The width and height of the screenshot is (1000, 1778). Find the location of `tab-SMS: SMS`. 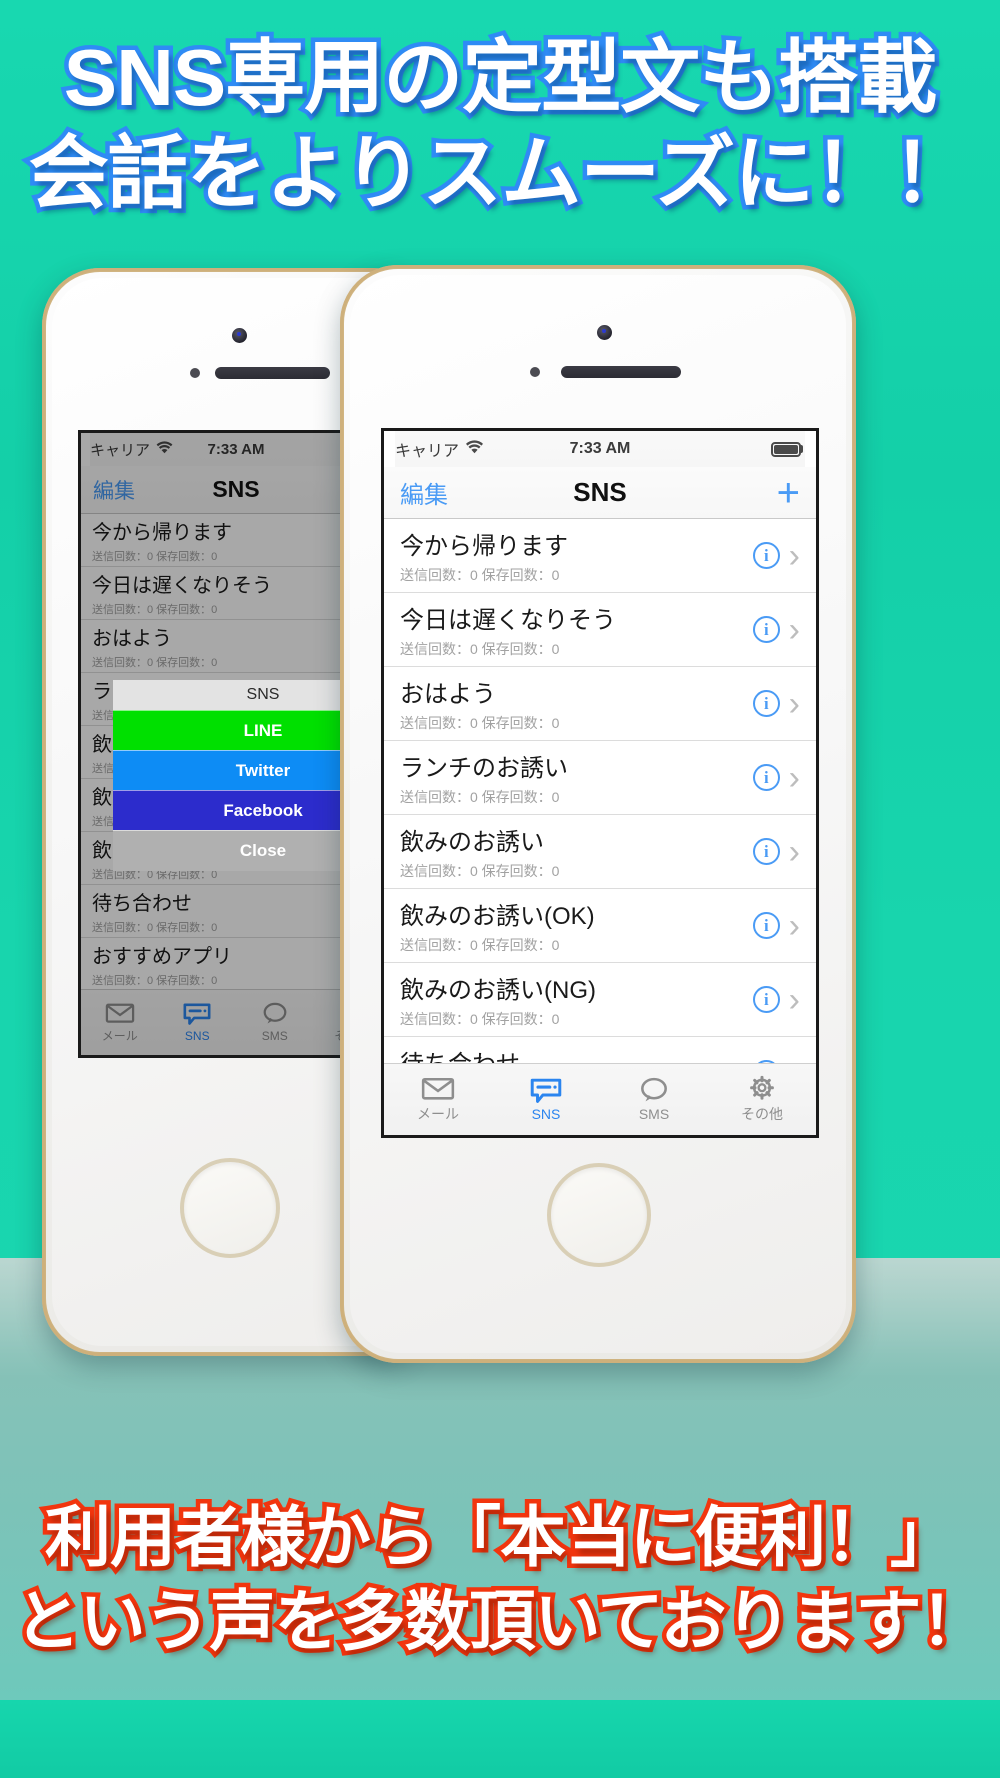

tab-SMS: SMS is located at coordinates (654, 1100).